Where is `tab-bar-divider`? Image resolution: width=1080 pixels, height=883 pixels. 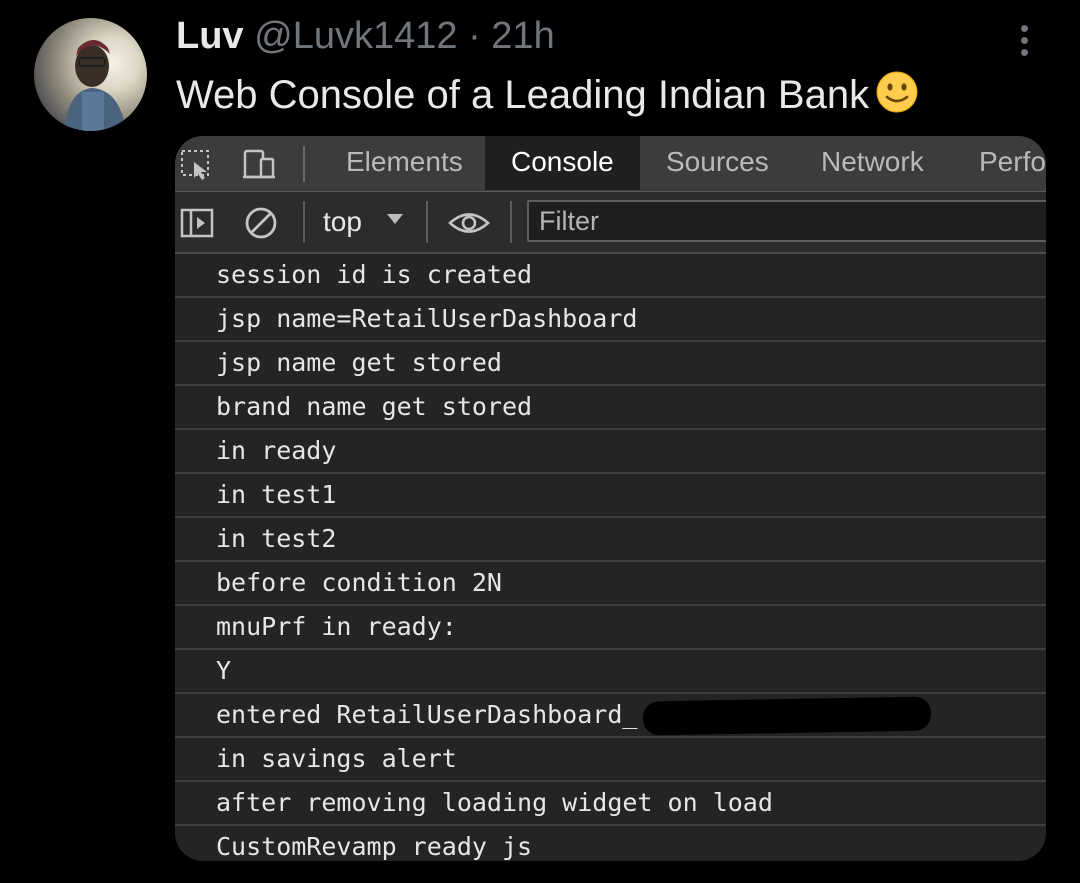
tab-bar-divider is located at coordinates (304, 164).